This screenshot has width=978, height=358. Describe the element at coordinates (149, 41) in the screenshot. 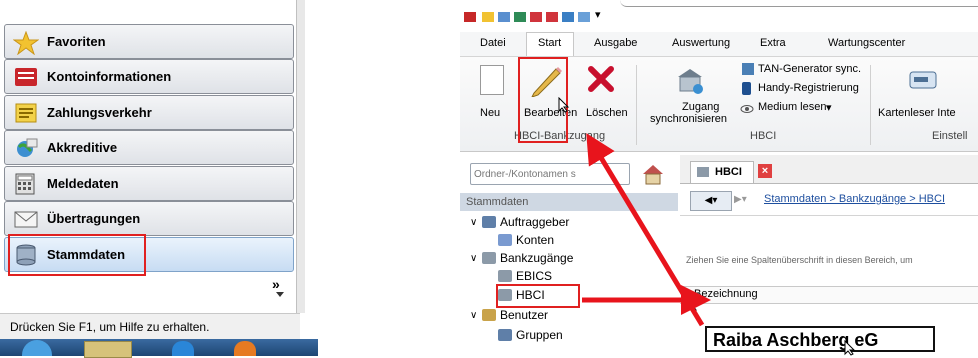

I see `nav-favoriten: Favoriten` at that location.